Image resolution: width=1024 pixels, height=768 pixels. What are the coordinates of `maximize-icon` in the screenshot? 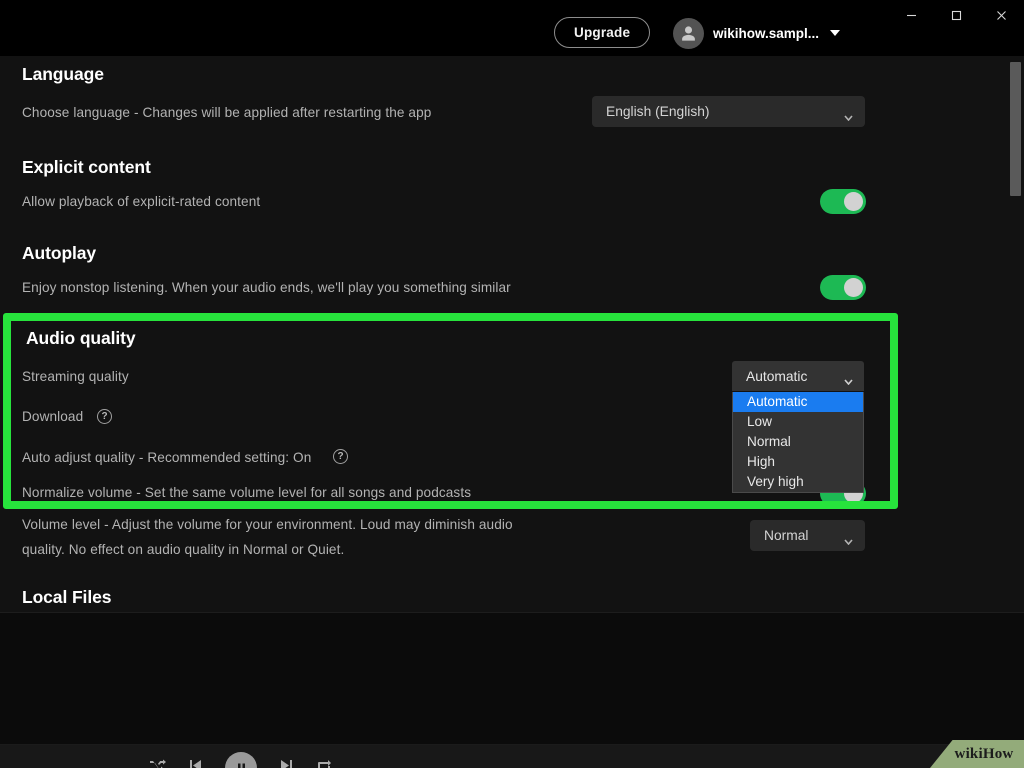 It's located at (956, 15).